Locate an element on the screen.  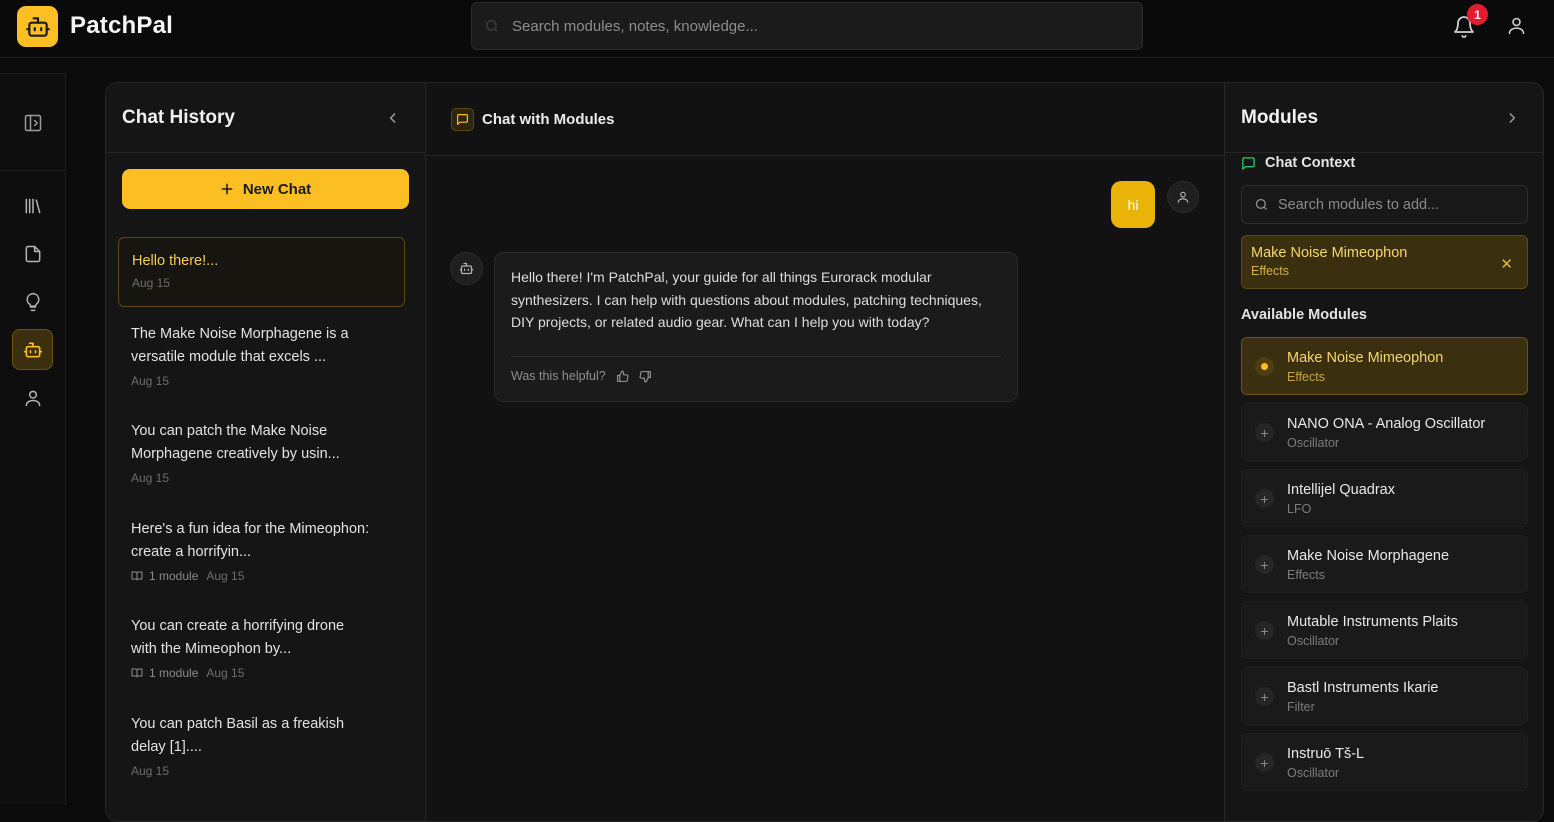
app-logo is located at coordinates (37, 26).